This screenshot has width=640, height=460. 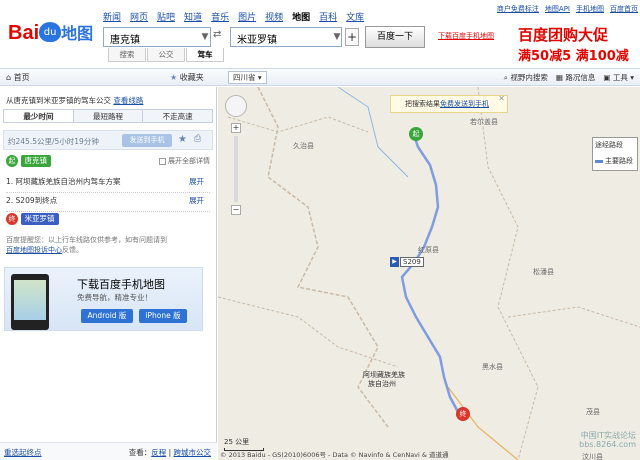 I want to click on send-notice: 把搜索结果免费发送到手机 ✕, so click(x=449, y=103).